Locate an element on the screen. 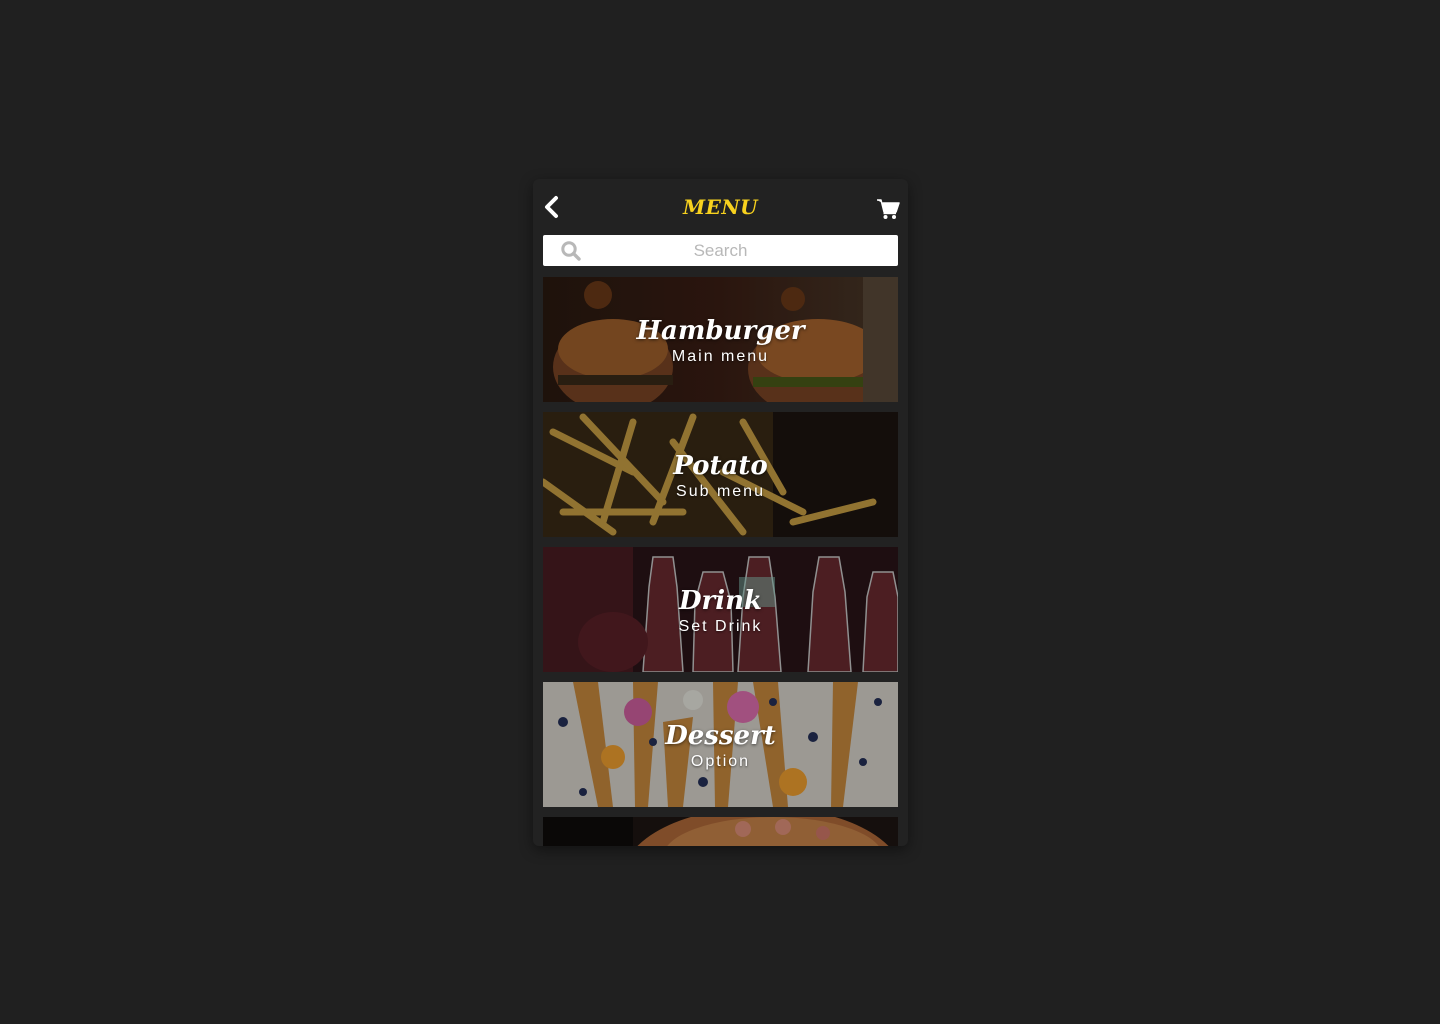 The width and height of the screenshot is (1440, 1024). back-button is located at coordinates (552, 207).